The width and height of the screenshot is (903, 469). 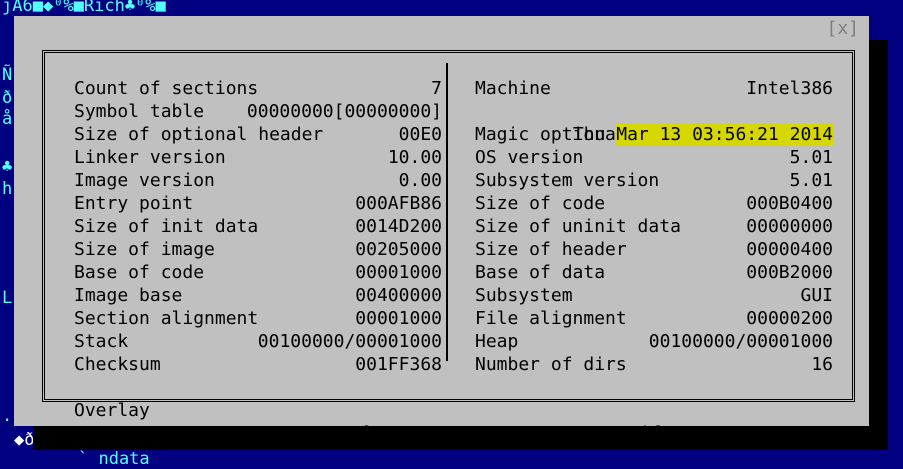 What do you see at coordinates (524, 295) in the screenshot?
I see `field-label: Subsystem` at bounding box center [524, 295].